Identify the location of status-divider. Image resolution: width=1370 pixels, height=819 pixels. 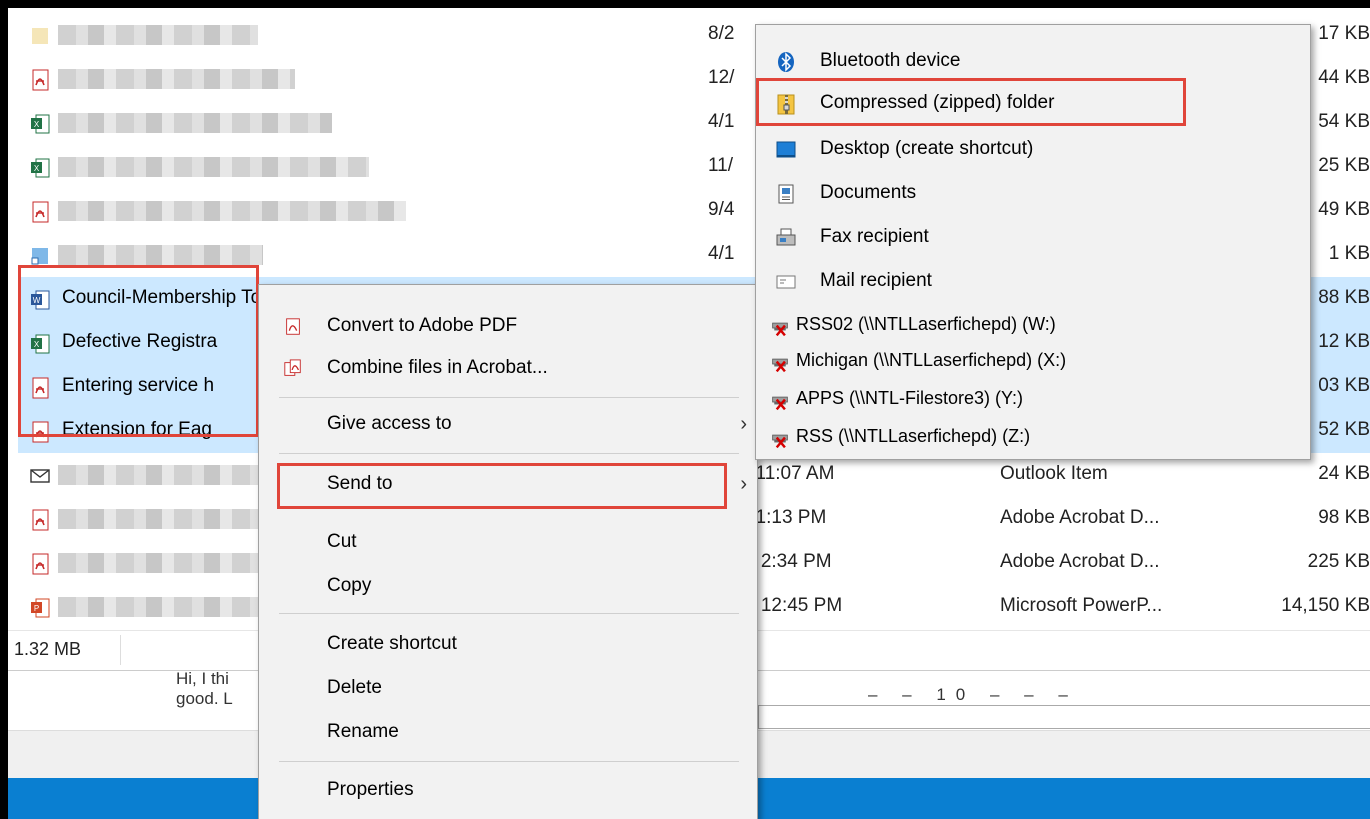
(120, 650).